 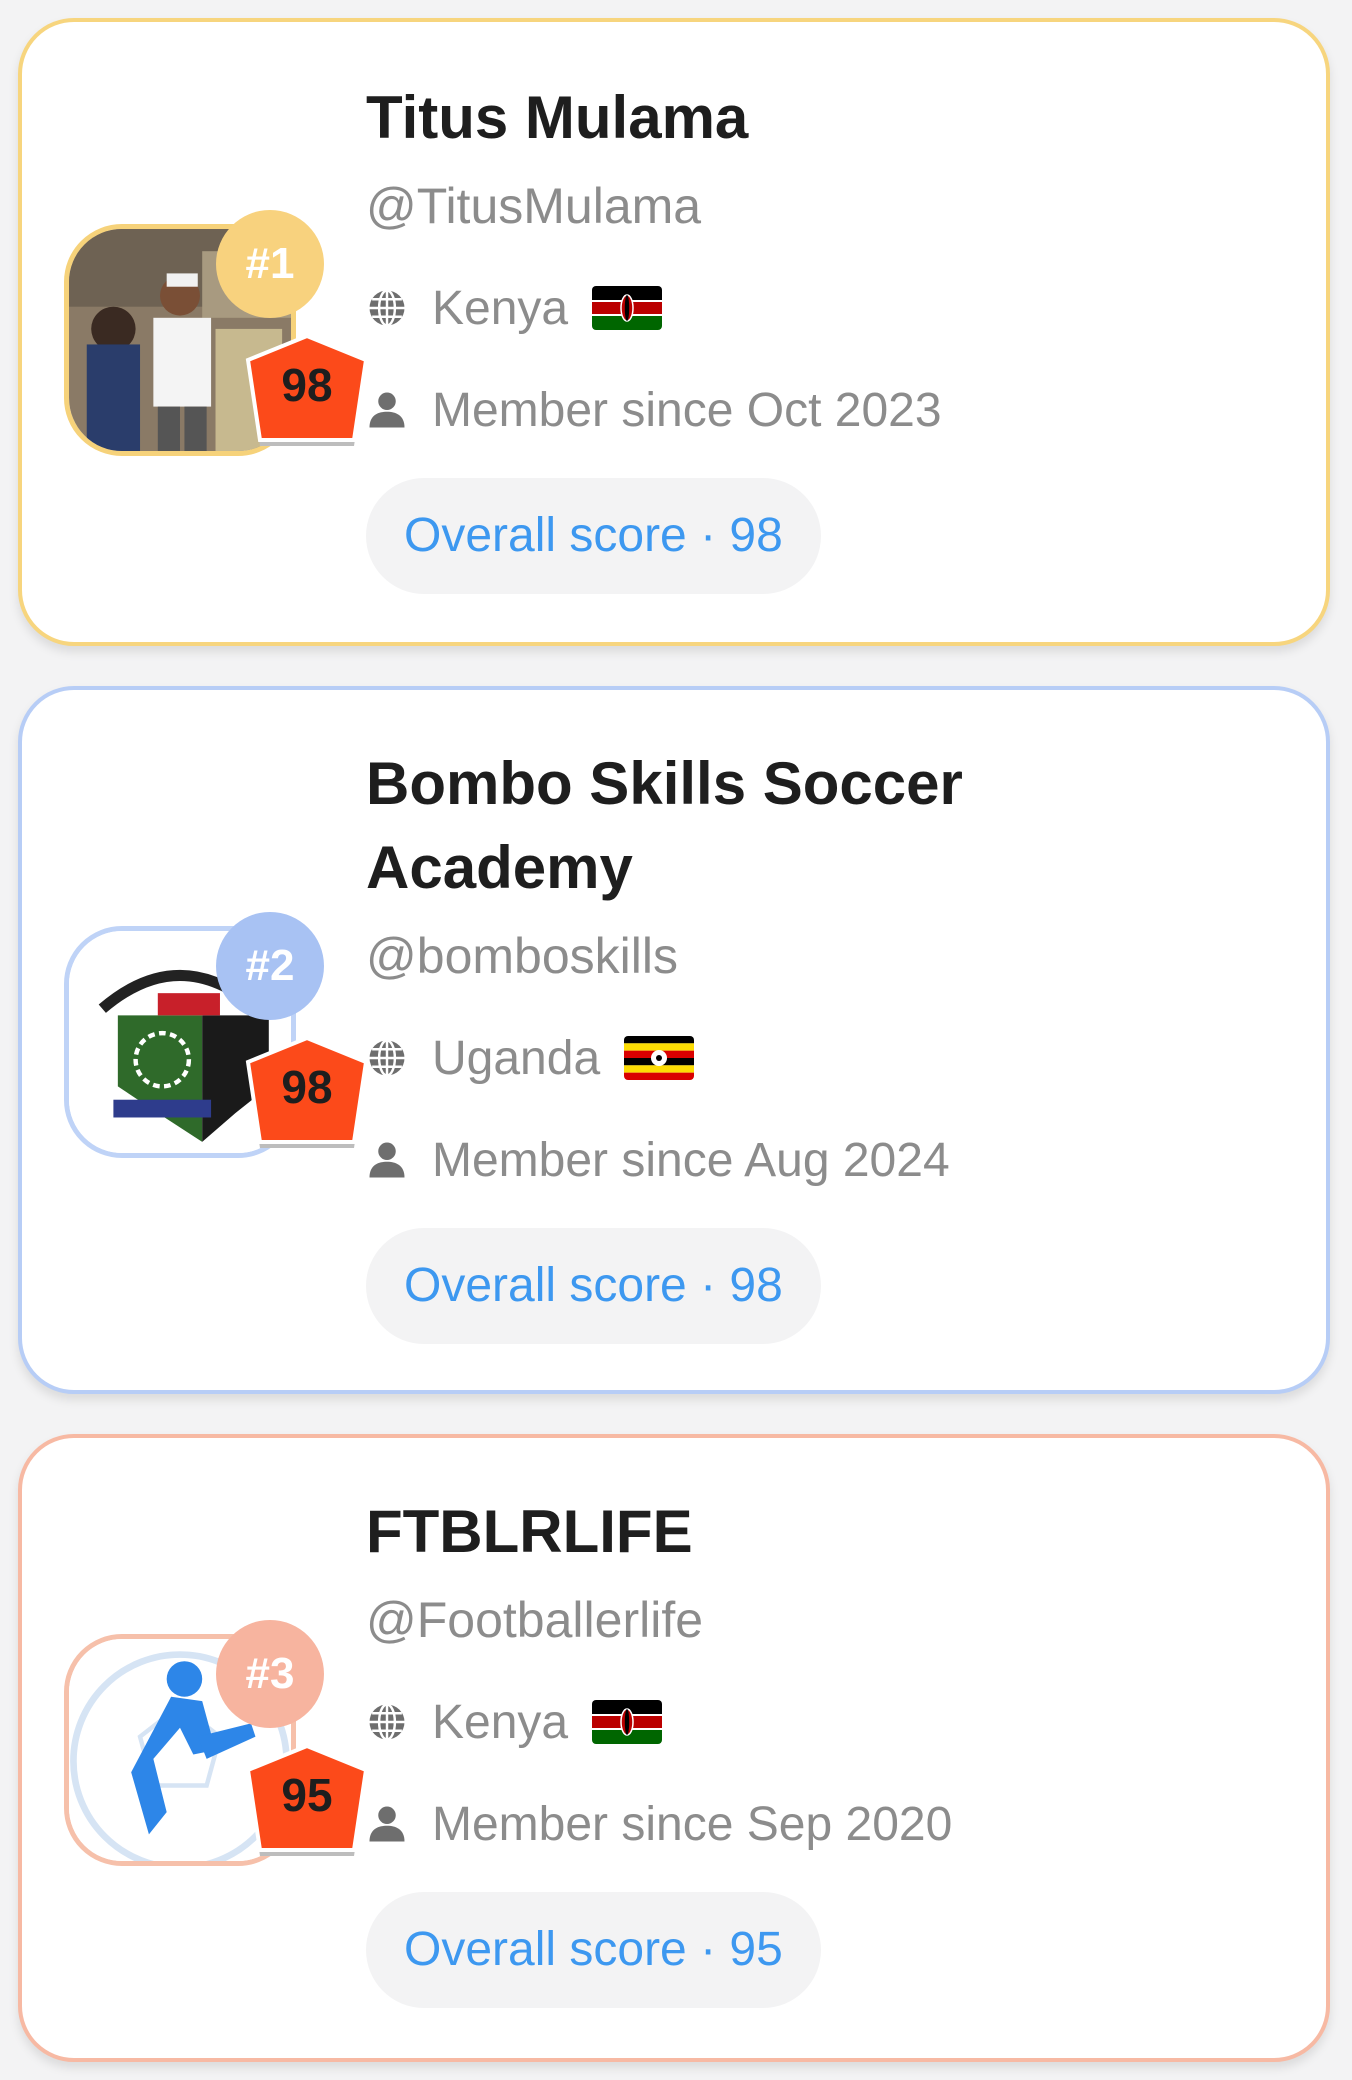 I want to click on member-since: Member since Oct 2023, so click(x=687, y=410).